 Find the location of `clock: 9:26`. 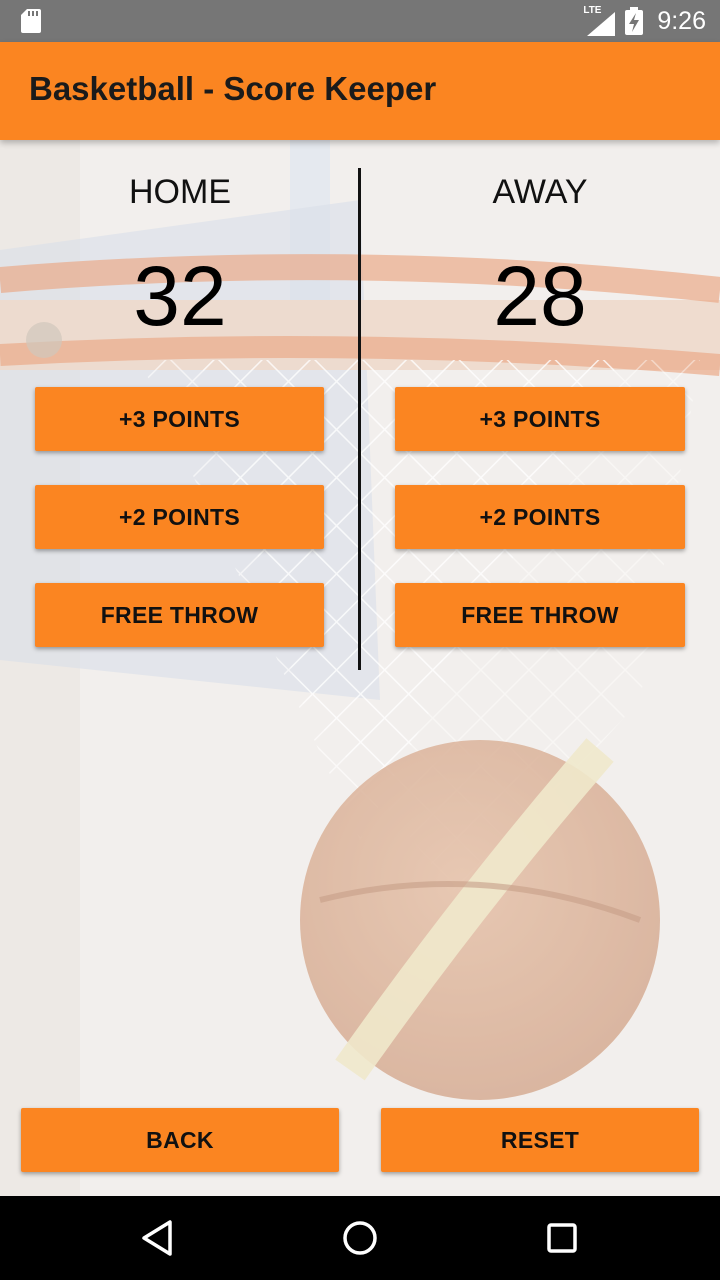

clock: 9:26 is located at coordinates (681, 20).